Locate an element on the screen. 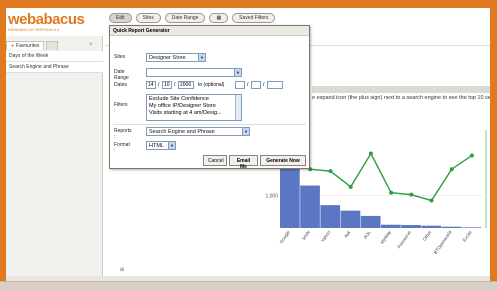 This screenshot has width=497, height=291. end-month-input is located at coordinates (256, 85).